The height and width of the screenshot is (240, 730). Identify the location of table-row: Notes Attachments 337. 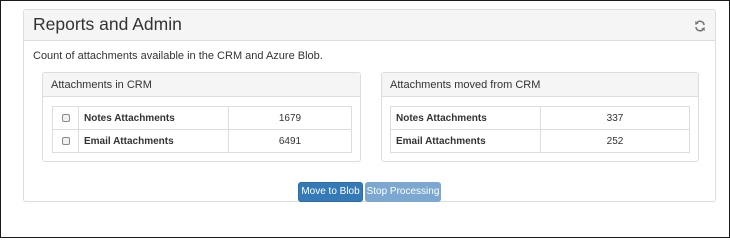
(540, 118).